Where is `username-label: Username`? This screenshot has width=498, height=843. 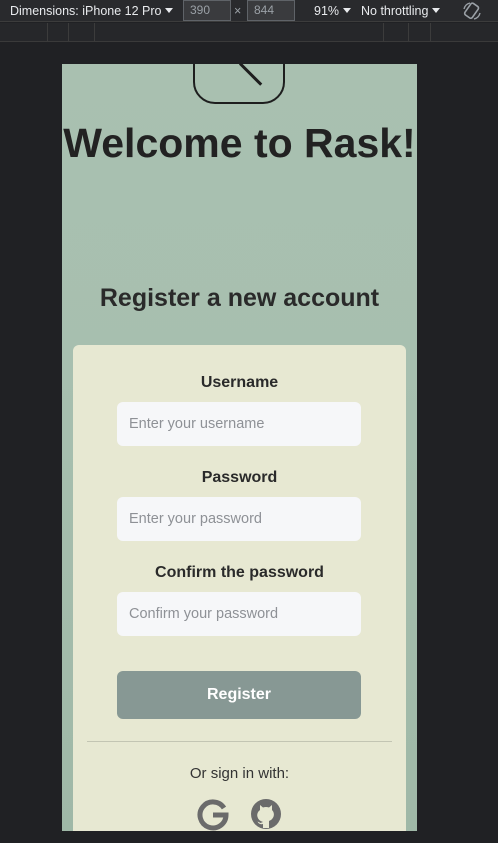 username-label: Username is located at coordinates (239, 382).